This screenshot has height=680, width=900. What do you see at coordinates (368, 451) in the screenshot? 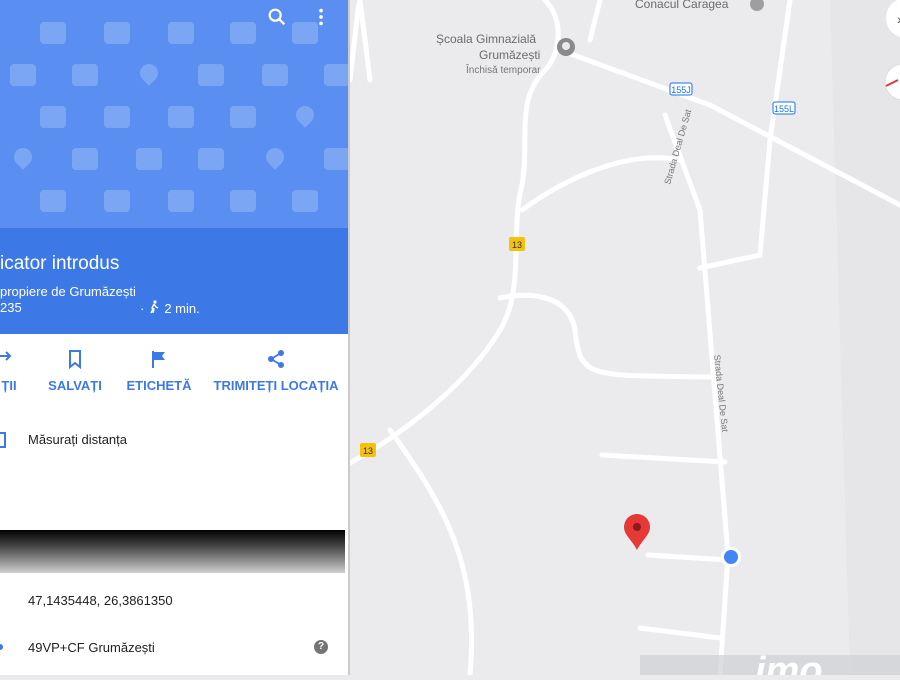
I see `road-shield-13-lower: 13` at bounding box center [368, 451].